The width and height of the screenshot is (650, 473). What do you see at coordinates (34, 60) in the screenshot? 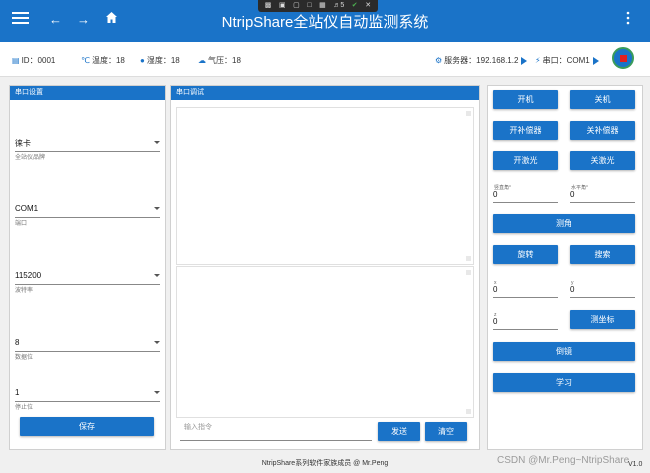
I see `device-id: ▤ ID：0001` at bounding box center [34, 60].